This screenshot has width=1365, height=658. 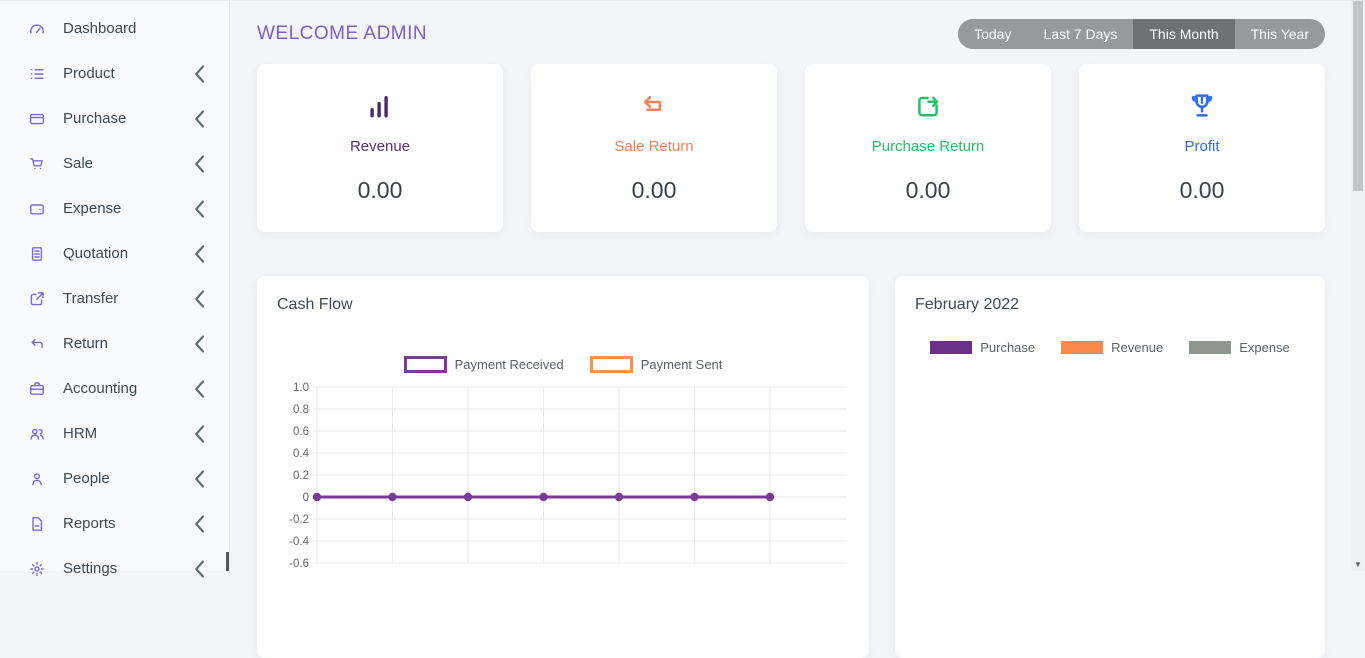 I want to click on sidebar-item-return: Return, so click(x=114, y=343).